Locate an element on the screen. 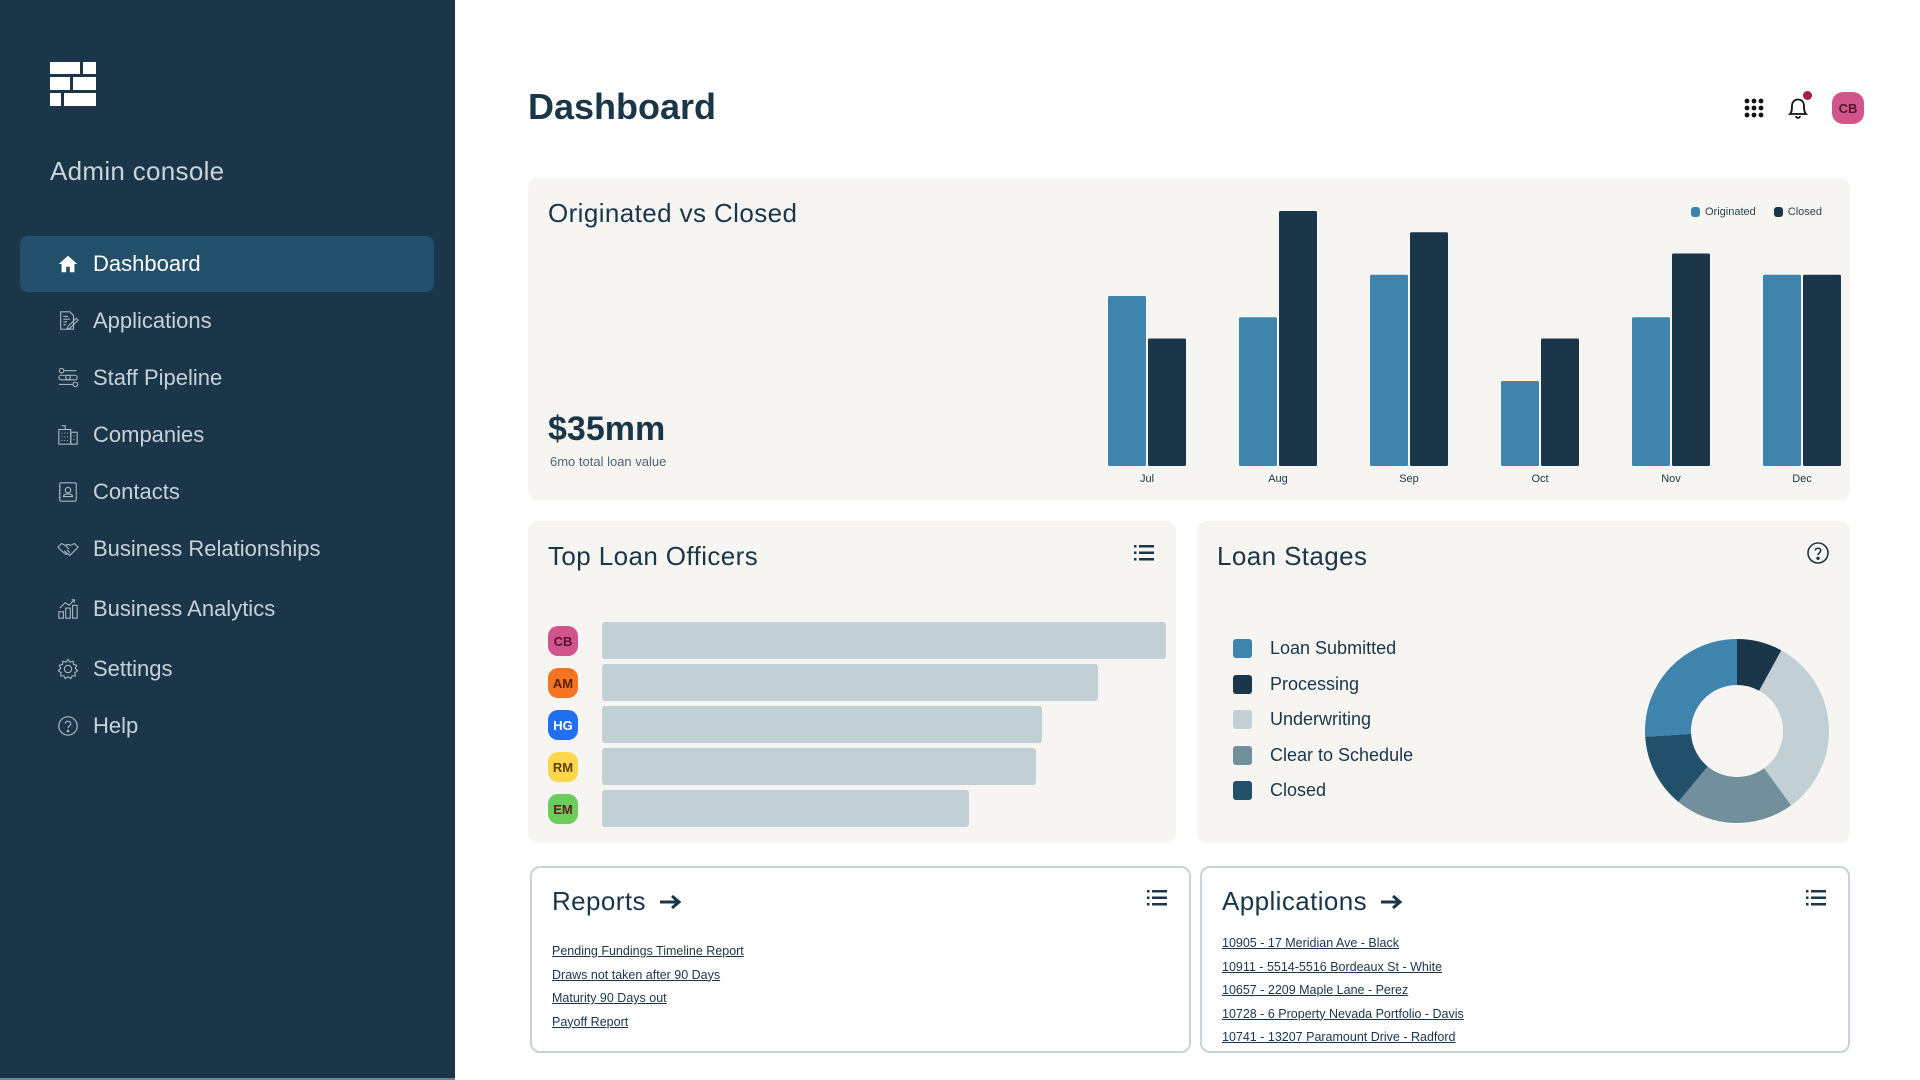 The width and height of the screenshot is (1920, 1080). stage-label: Clear to Schedule is located at coordinates (1342, 754).